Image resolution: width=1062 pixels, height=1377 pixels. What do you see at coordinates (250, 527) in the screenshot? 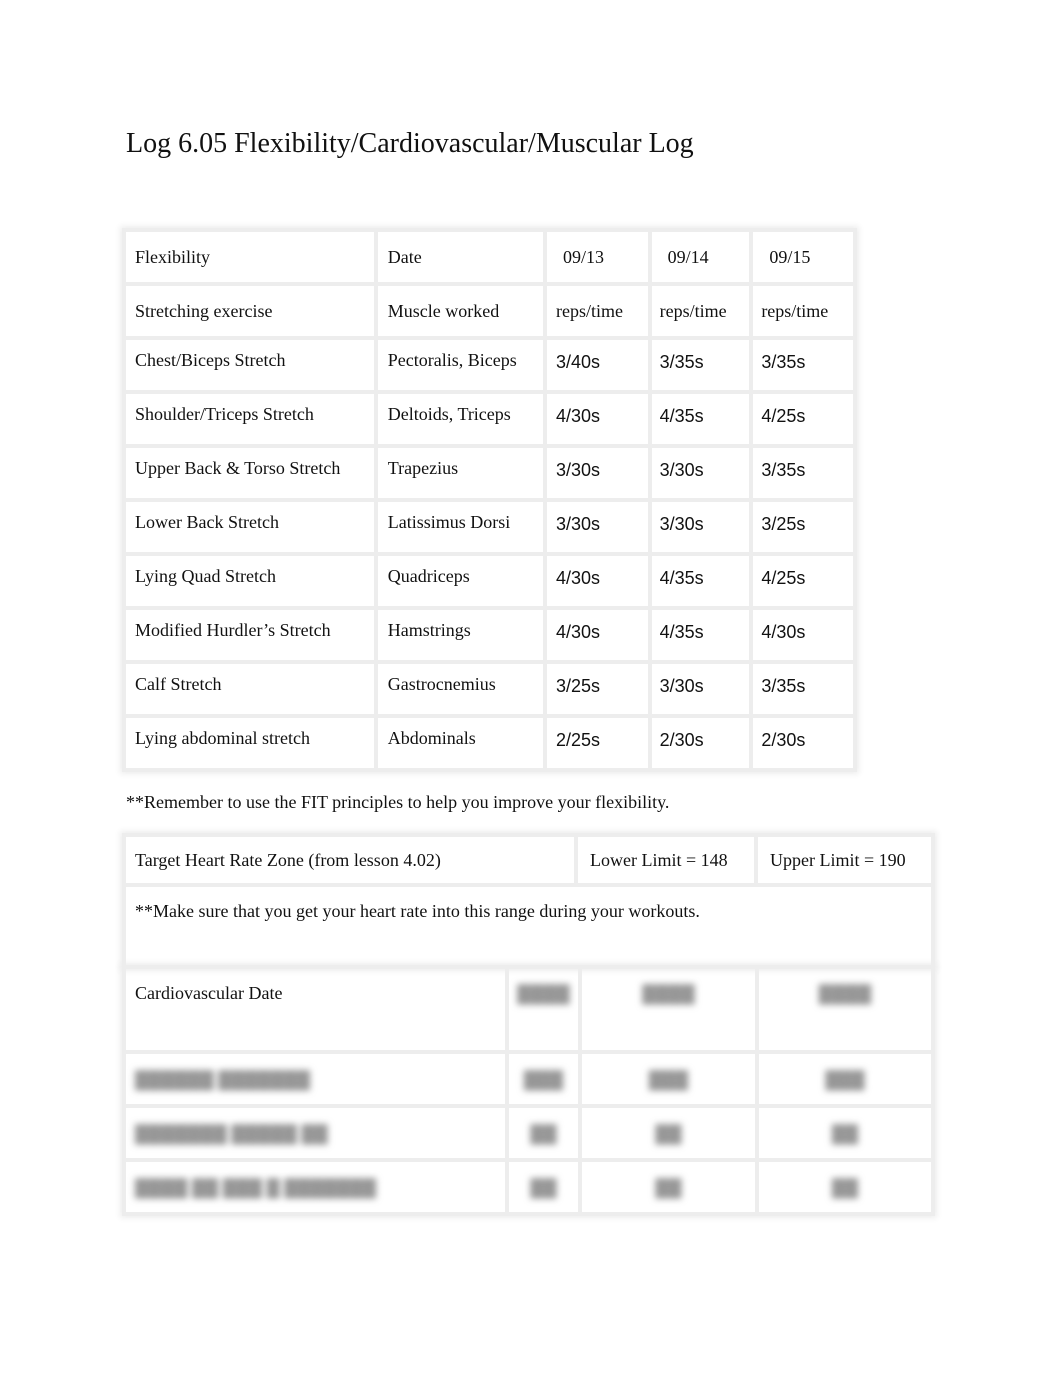
I see `exercise-name: Lower Back Stretch` at bounding box center [250, 527].